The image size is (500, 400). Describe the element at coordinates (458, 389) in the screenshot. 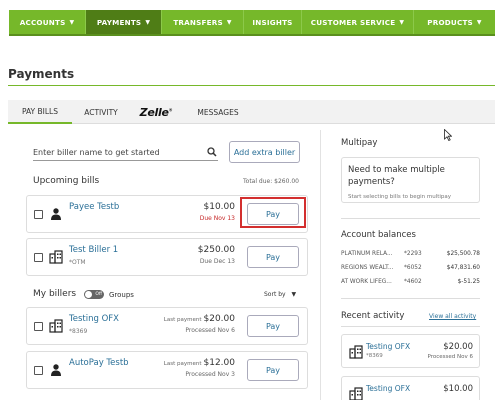

I see `recent-amount: $10.00` at that location.